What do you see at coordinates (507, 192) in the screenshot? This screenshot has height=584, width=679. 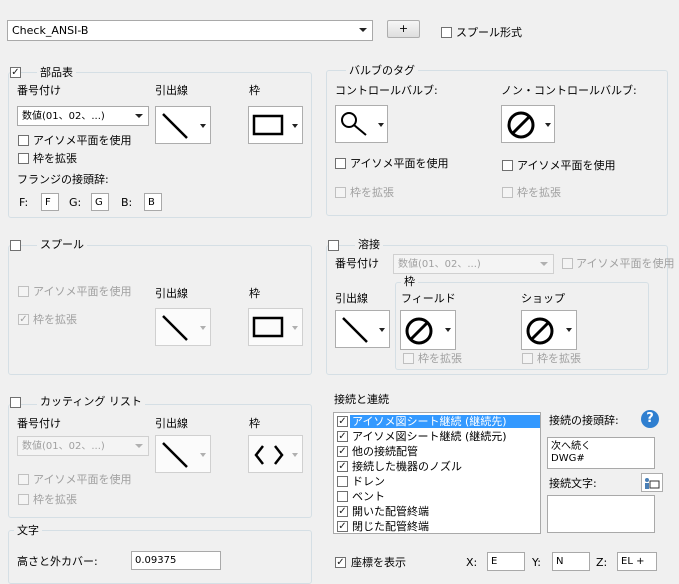 I see `noncontrol-extend-frame-checkbox` at bounding box center [507, 192].